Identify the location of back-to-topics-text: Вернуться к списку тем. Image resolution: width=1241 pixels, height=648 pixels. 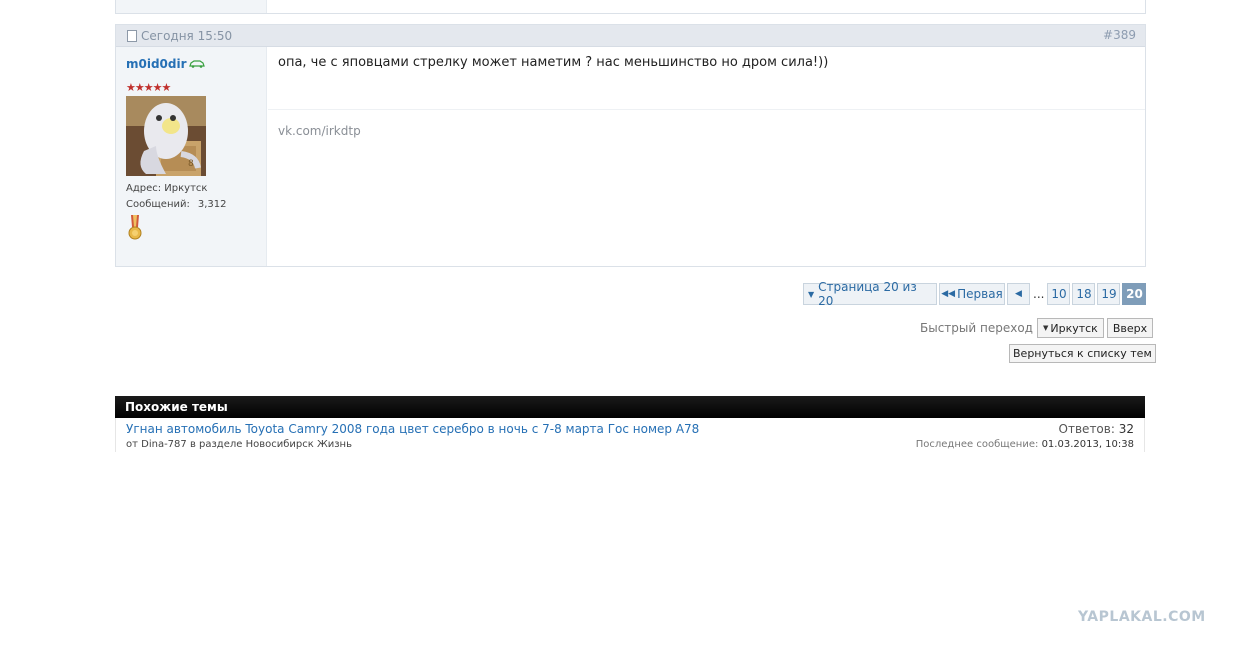
(1082, 353).